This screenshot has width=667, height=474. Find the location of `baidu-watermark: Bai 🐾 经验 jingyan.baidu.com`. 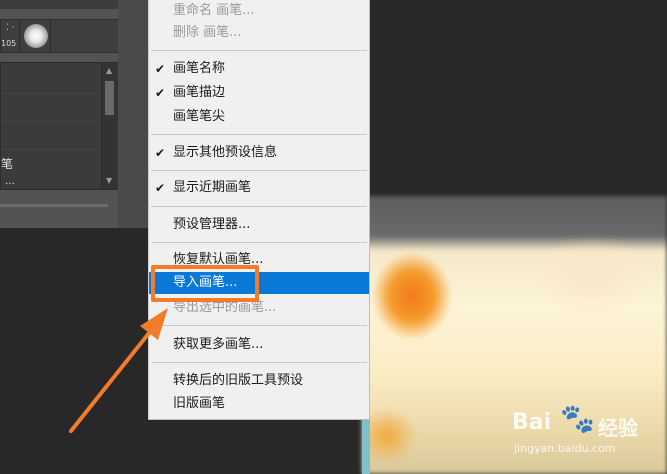

baidu-watermark: Bai 🐾 经验 jingyan.baidu.com is located at coordinates (587, 432).